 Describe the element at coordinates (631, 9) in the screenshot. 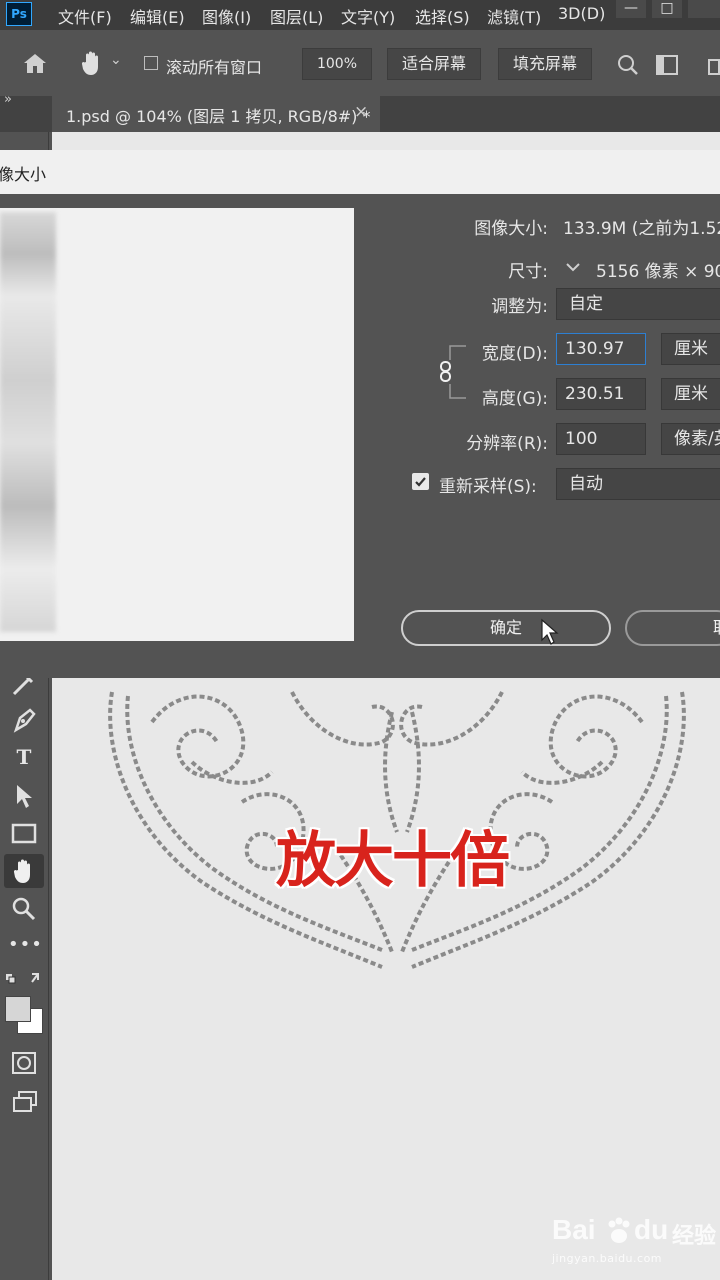

I see `minimize-button: —` at that location.